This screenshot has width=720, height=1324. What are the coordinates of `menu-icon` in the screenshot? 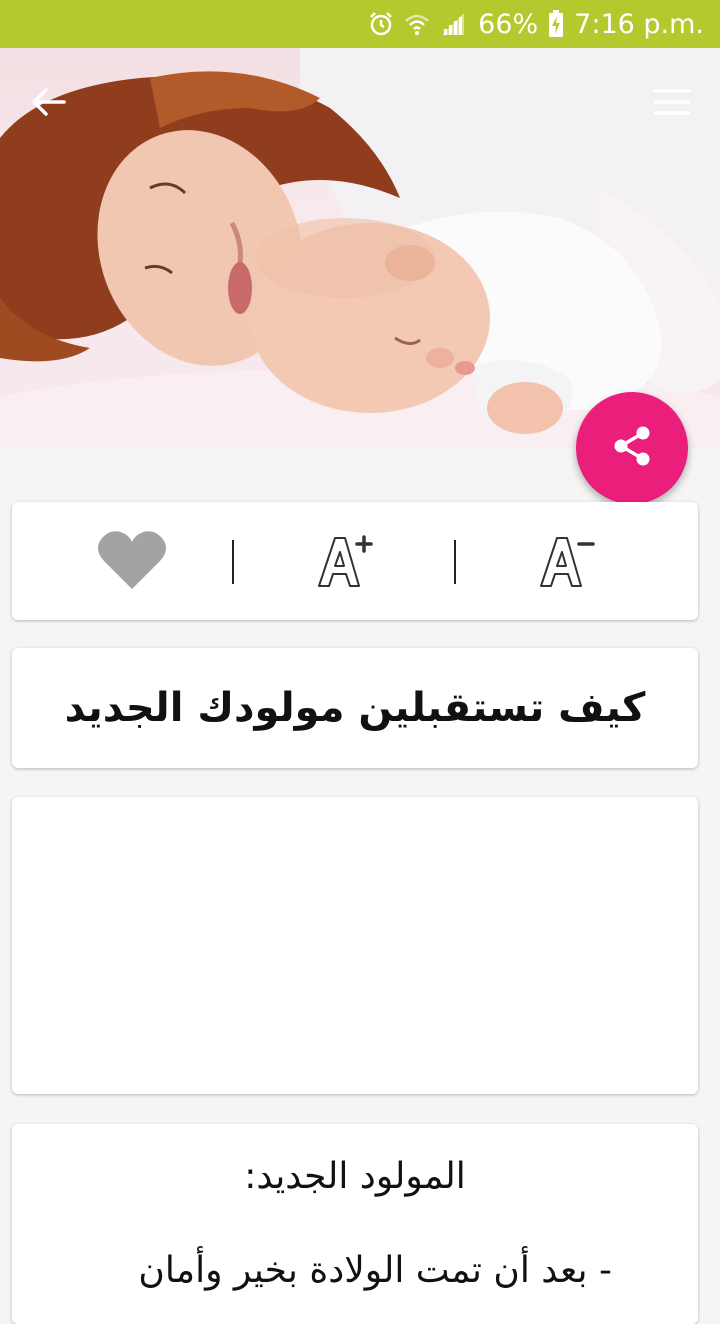 It's located at (672, 104).